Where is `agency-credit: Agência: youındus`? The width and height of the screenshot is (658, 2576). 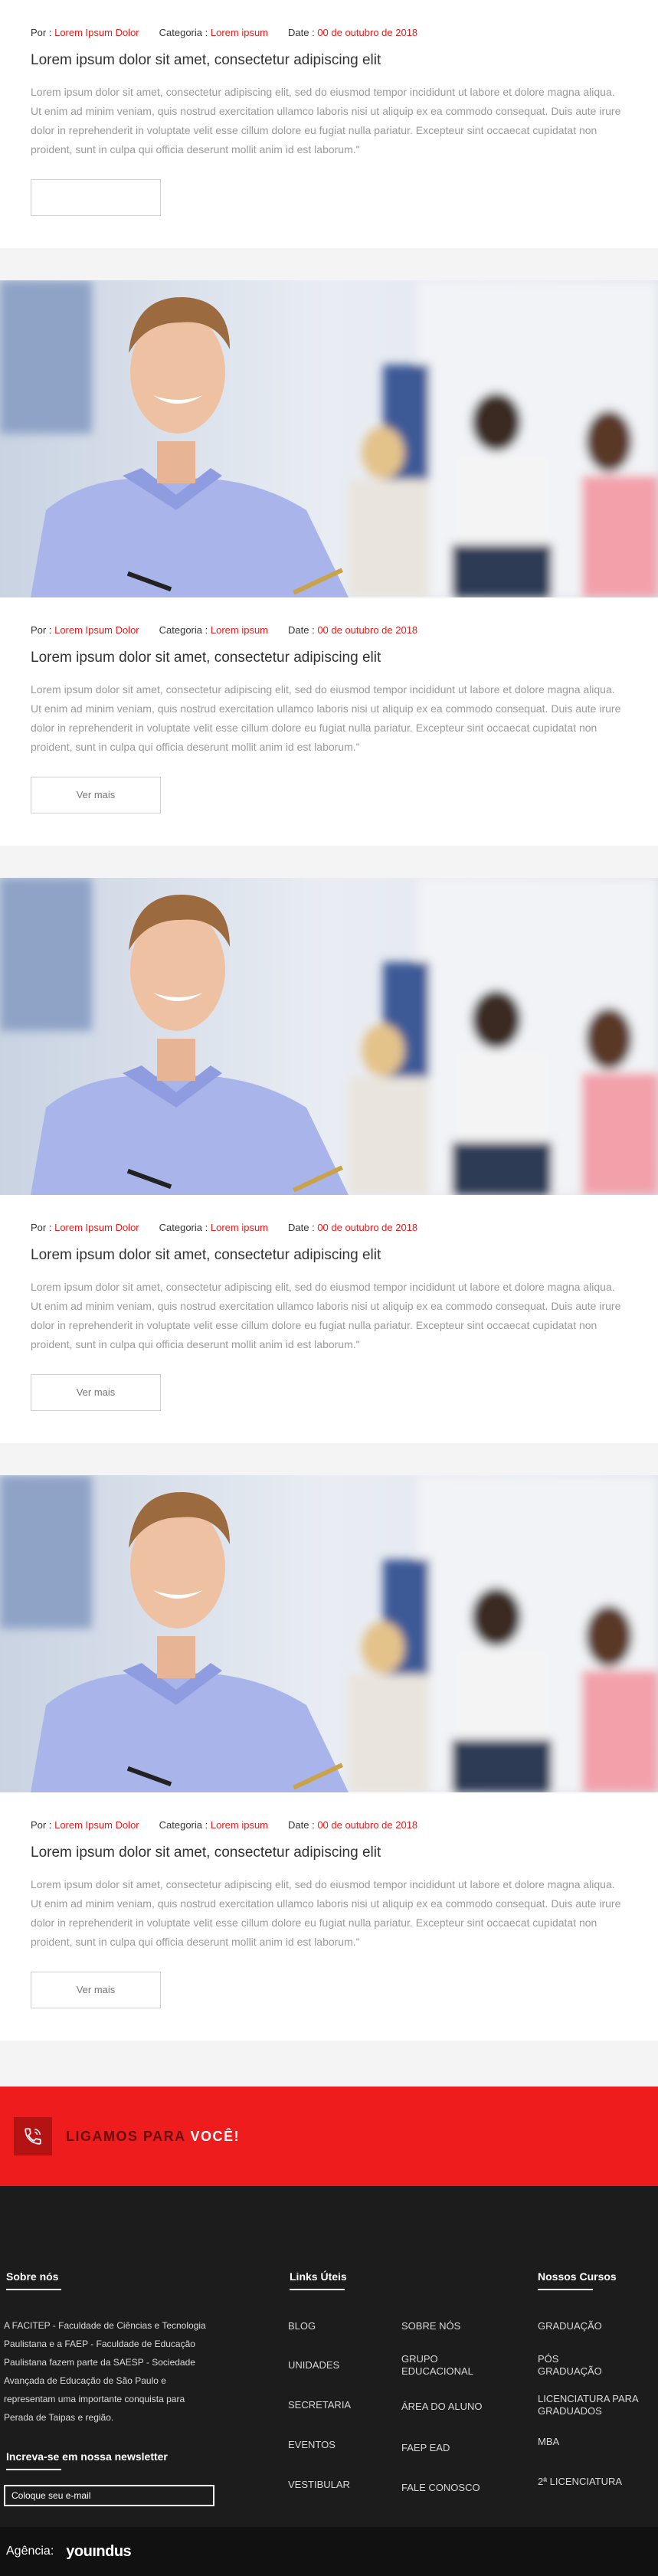 agency-credit: Agência: youındus is located at coordinates (329, 2551).